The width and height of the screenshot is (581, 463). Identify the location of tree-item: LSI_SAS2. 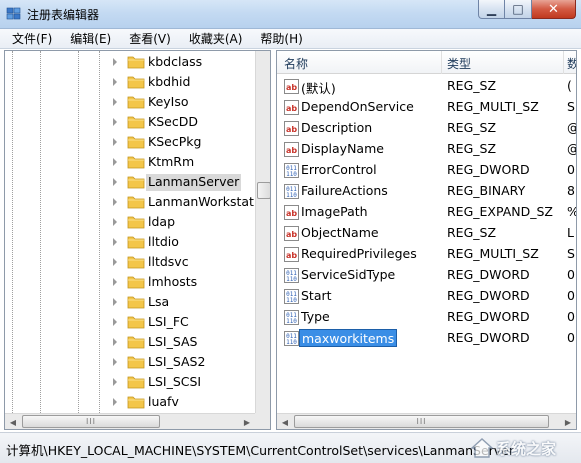
(130, 362).